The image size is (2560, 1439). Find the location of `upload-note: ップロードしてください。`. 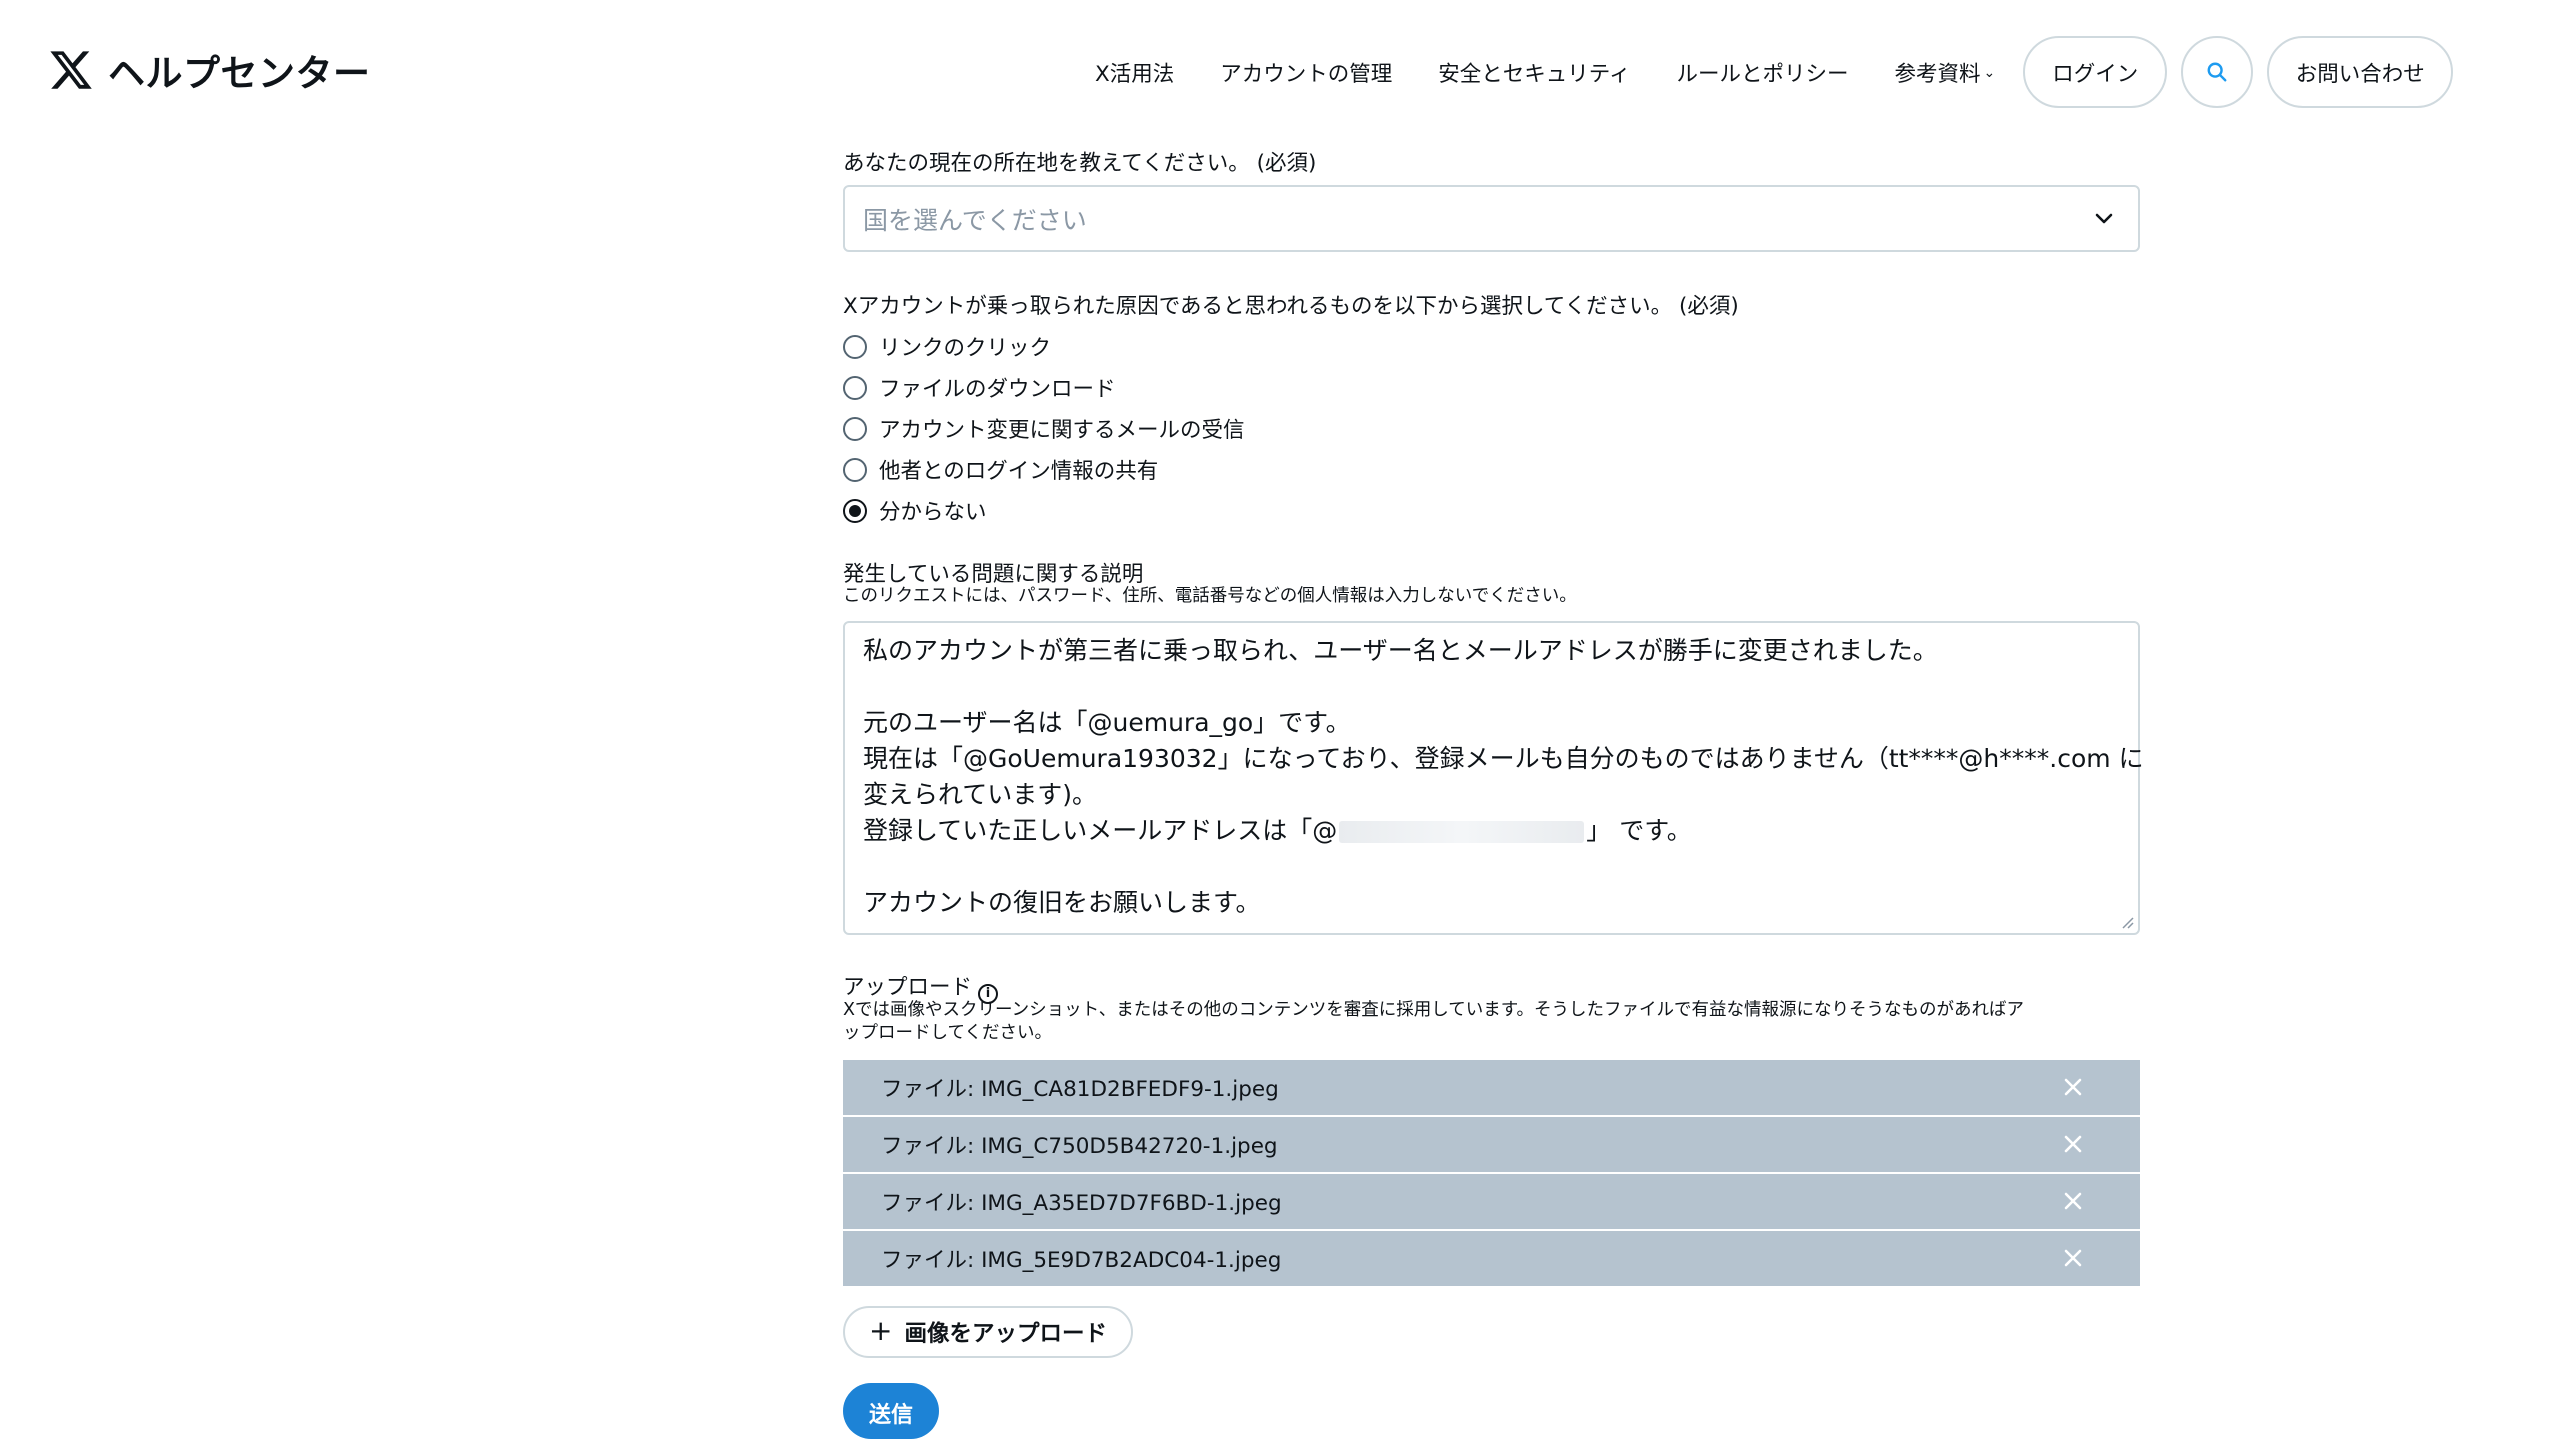

upload-note: ップロードしてください。 is located at coordinates (947, 1033).